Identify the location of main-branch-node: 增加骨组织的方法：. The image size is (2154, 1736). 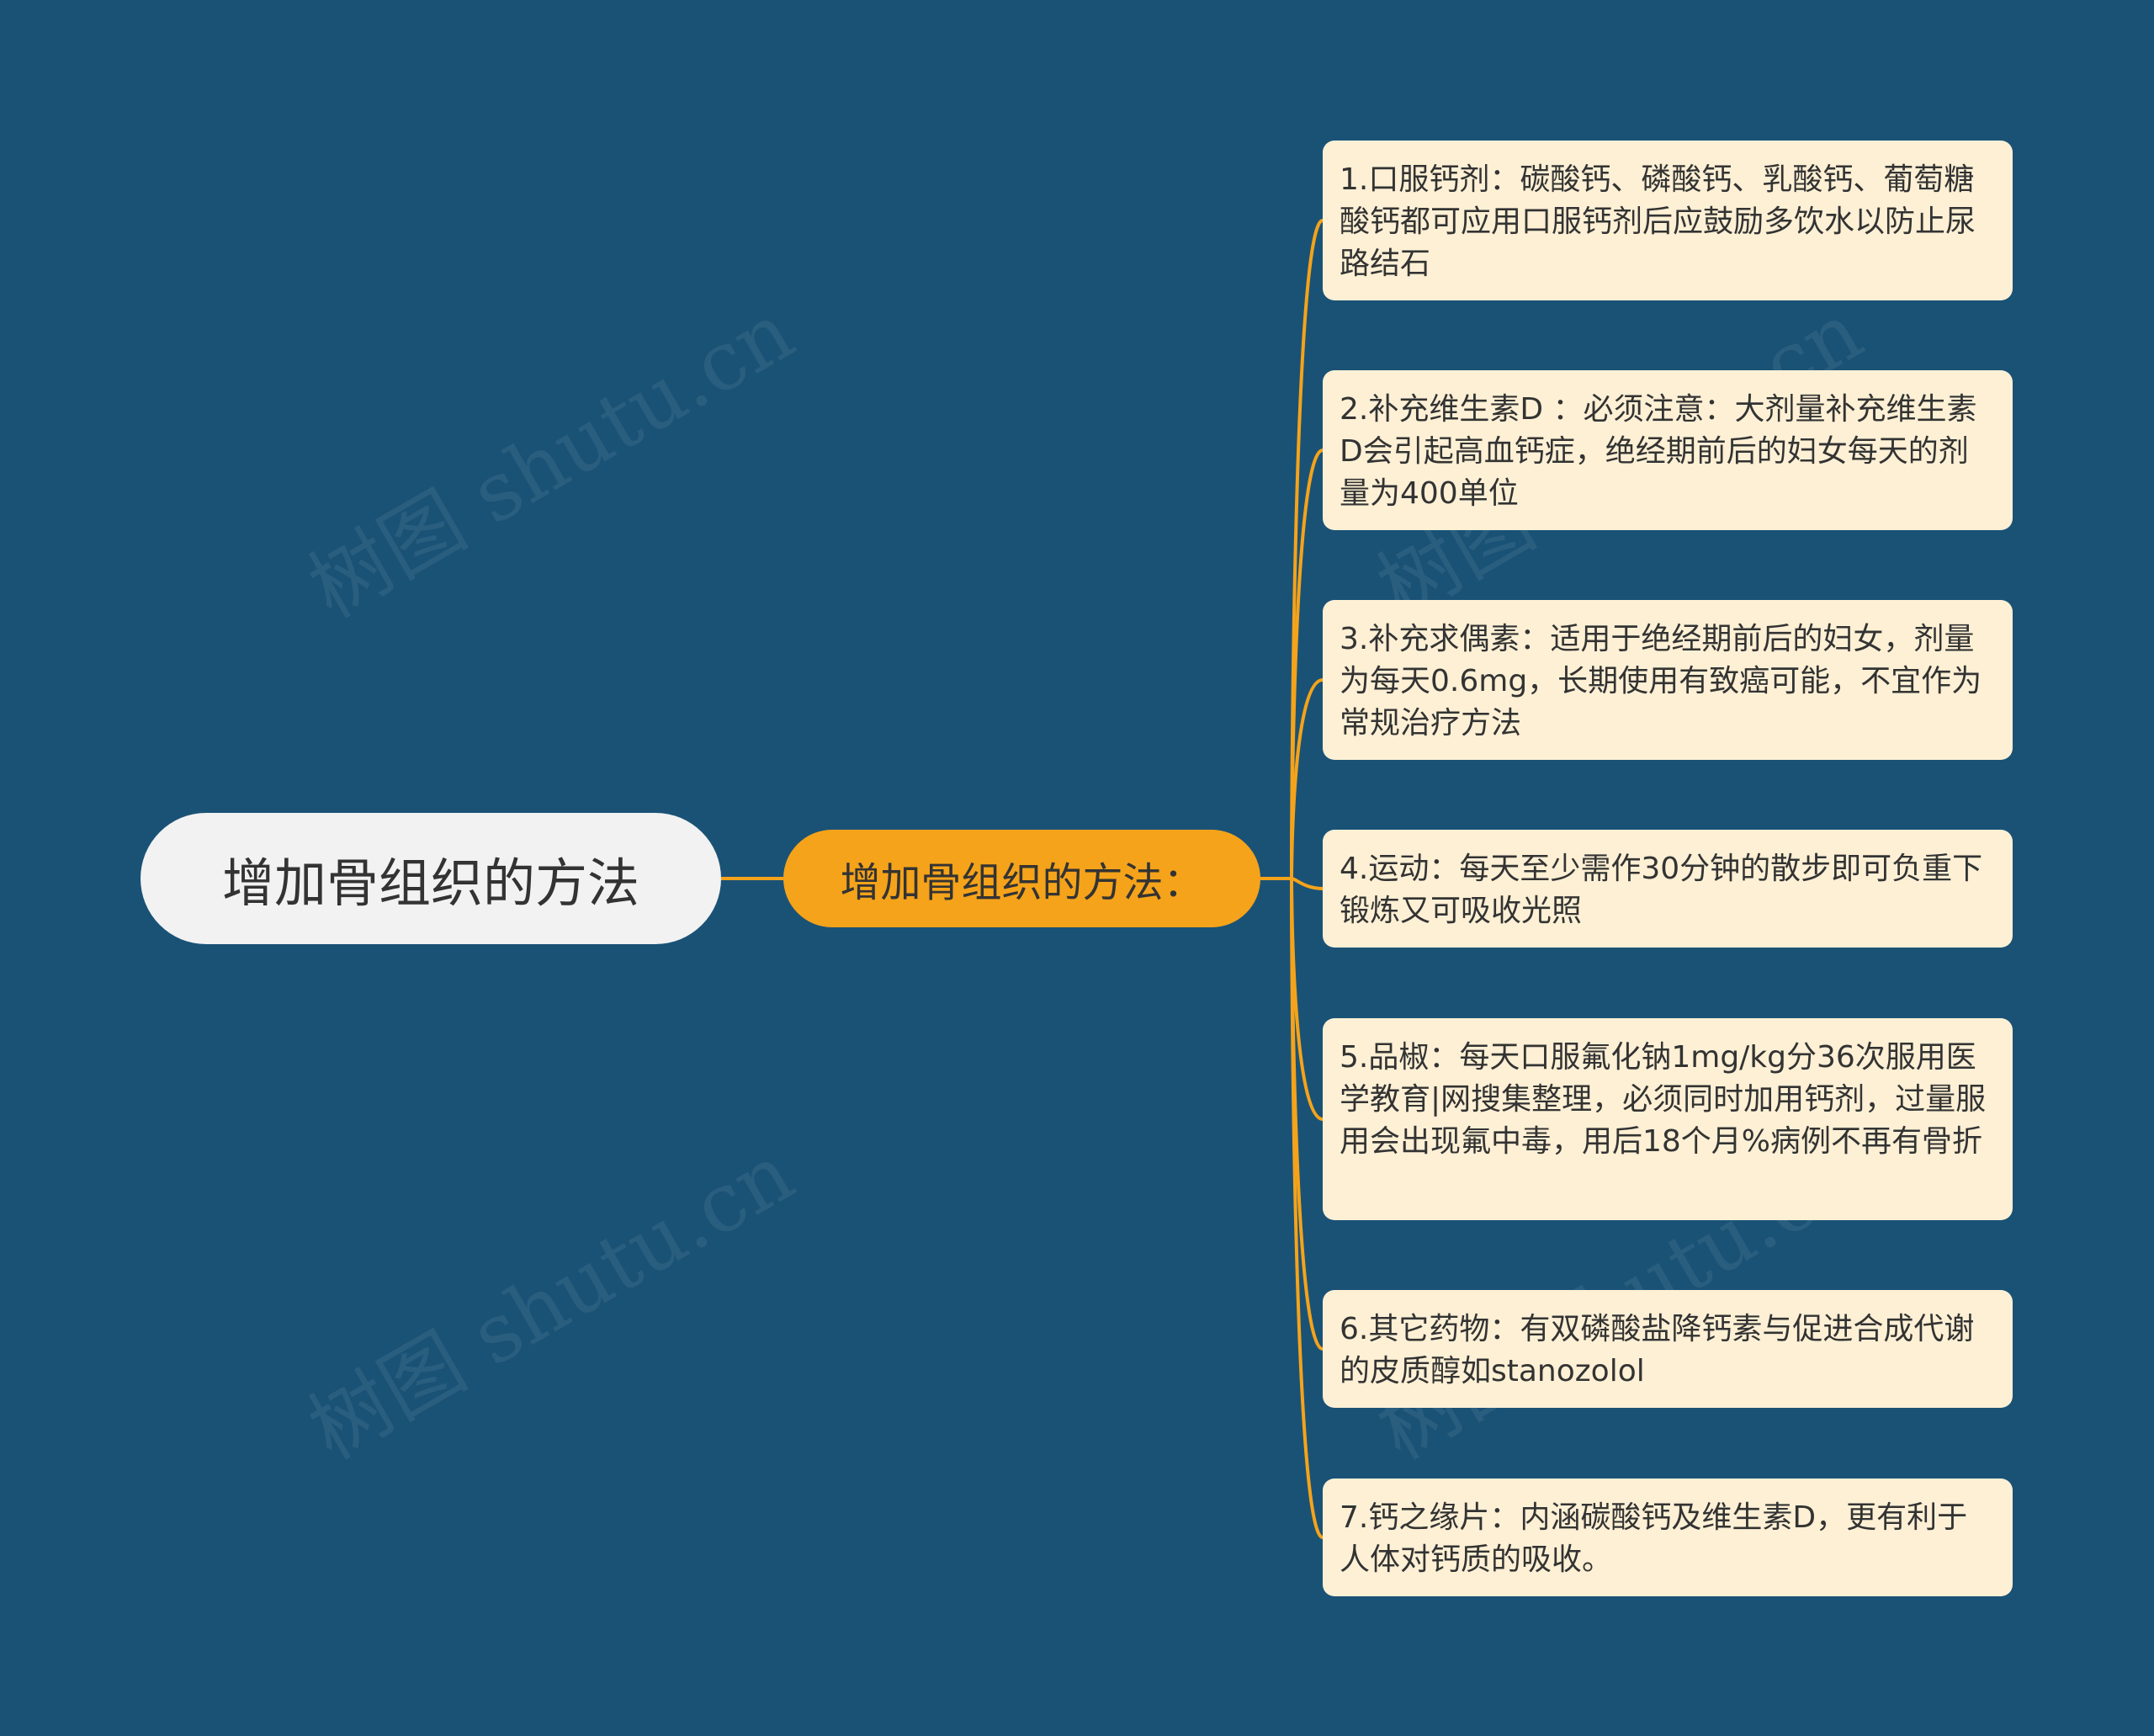
(1021, 878).